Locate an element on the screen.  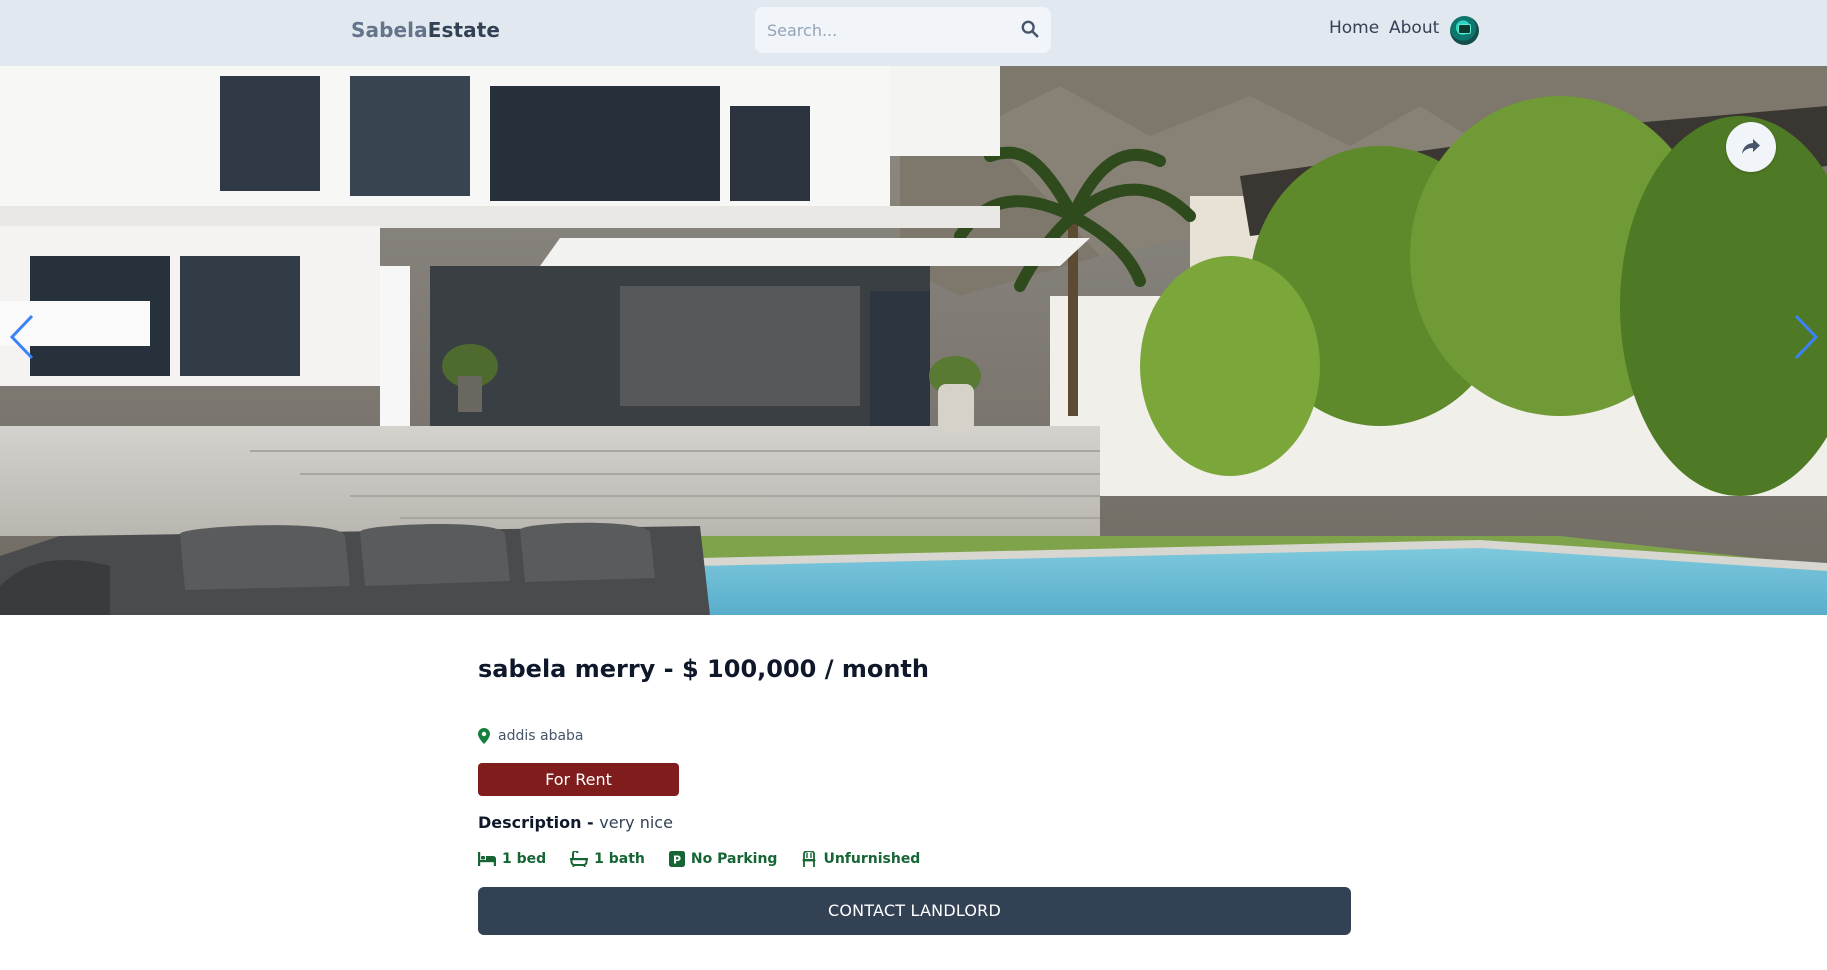
svg-text: P is located at coordinates (677, 859).